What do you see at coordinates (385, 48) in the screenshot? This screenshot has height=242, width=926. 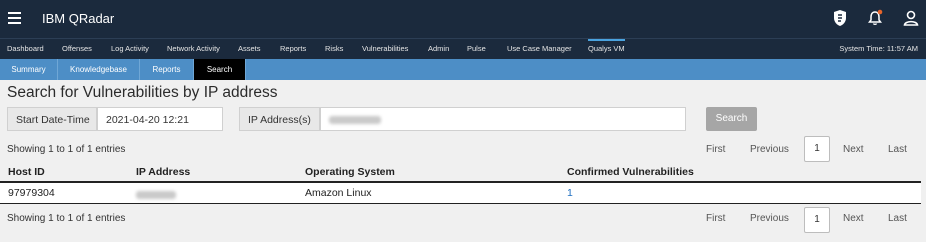 I see `nav-vulnerabilities: Vulnerabilities` at bounding box center [385, 48].